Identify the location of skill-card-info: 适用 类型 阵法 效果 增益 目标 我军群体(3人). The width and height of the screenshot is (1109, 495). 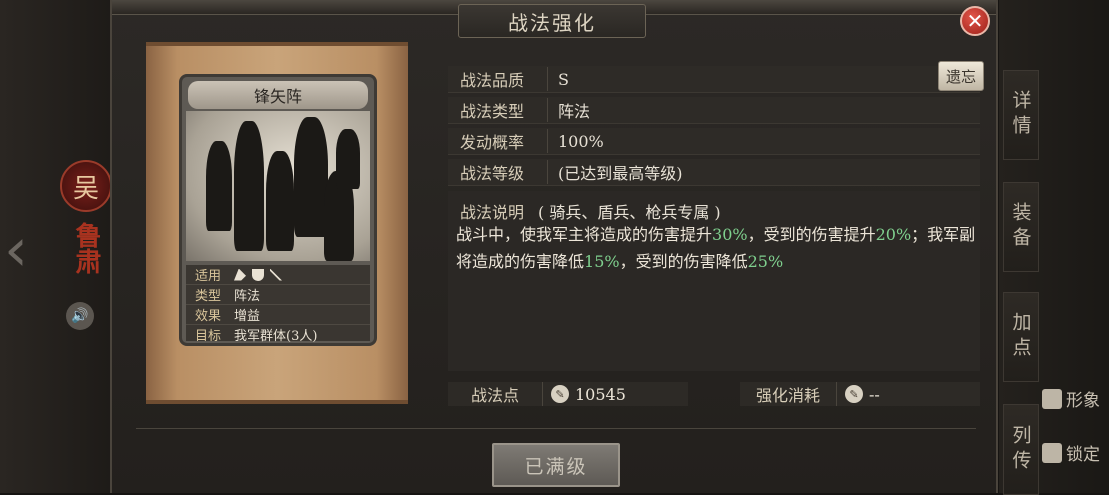
(278, 304).